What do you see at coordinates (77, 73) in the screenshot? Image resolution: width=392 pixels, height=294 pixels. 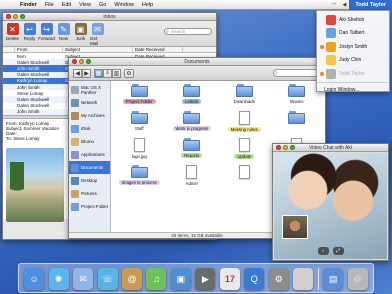 I see `back-button: ◀` at bounding box center [77, 73].